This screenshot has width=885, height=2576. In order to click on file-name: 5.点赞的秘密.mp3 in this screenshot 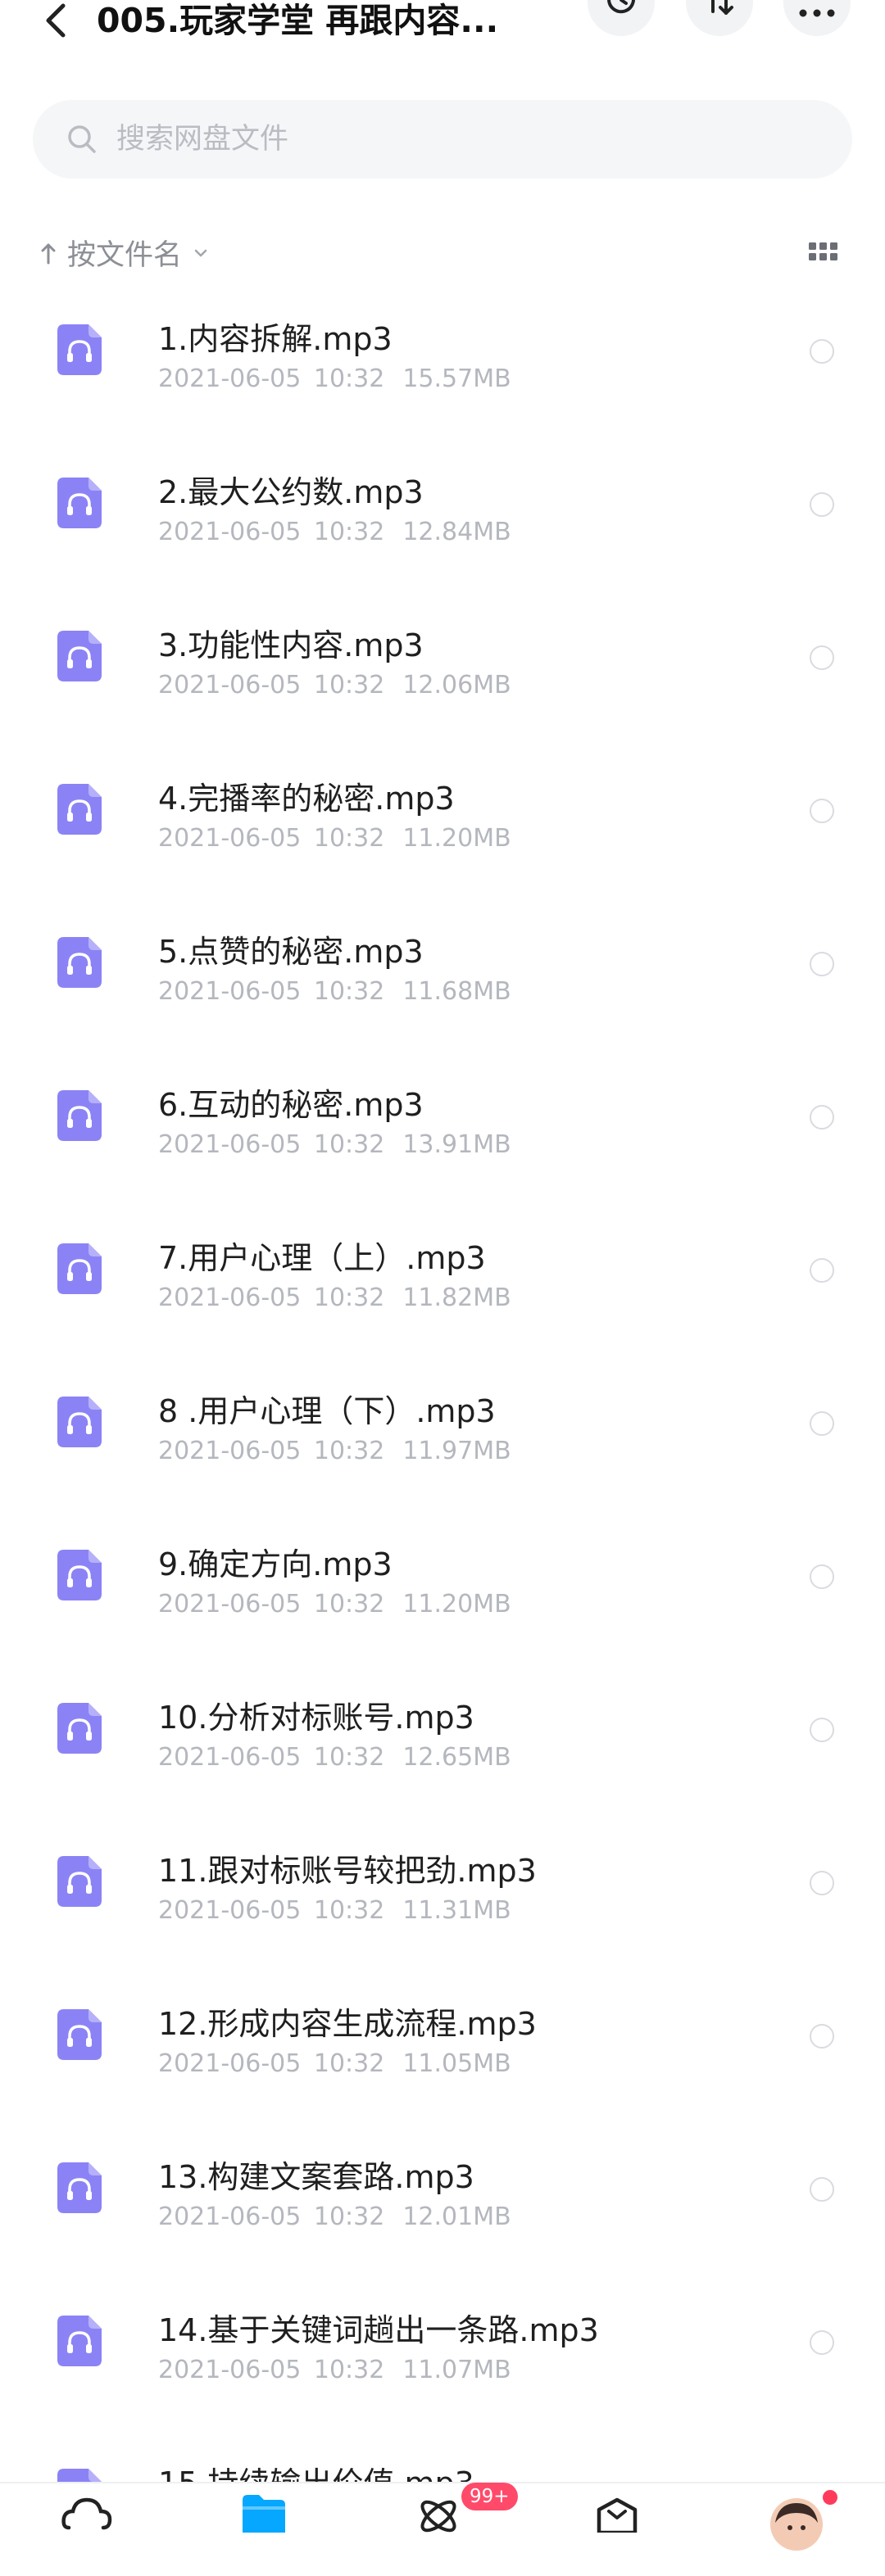, I will do `click(291, 952)`.